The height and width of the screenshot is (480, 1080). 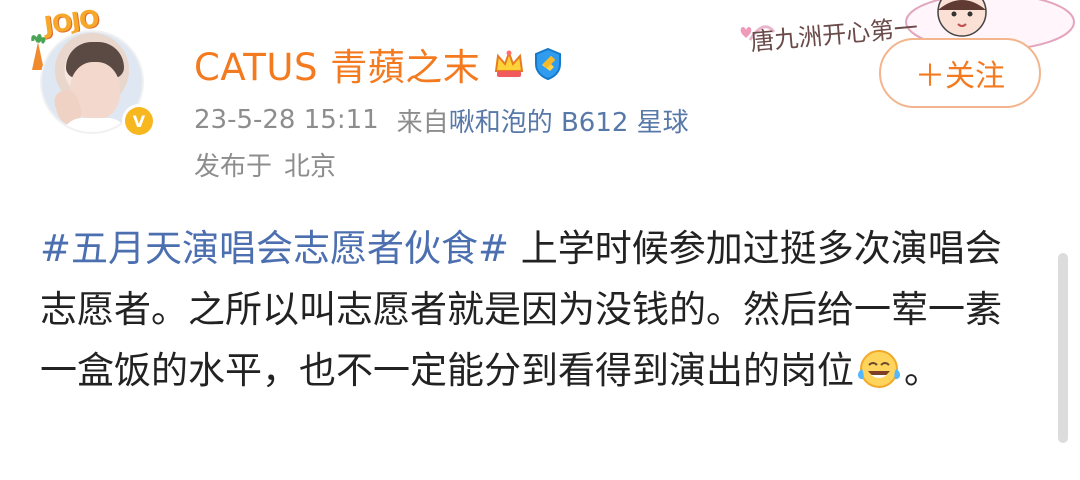 What do you see at coordinates (1063, 348) in the screenshot?
I see `vertical-scrollbar` at bounding box center [1063, 348].